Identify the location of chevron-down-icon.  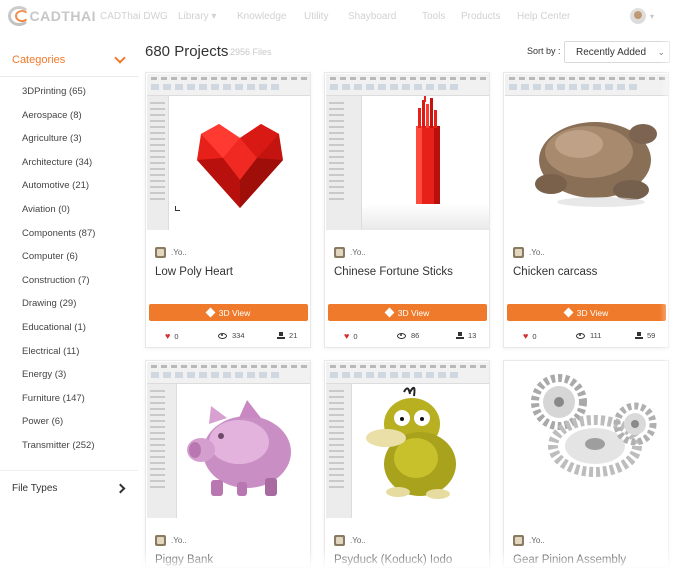
(120, 58).